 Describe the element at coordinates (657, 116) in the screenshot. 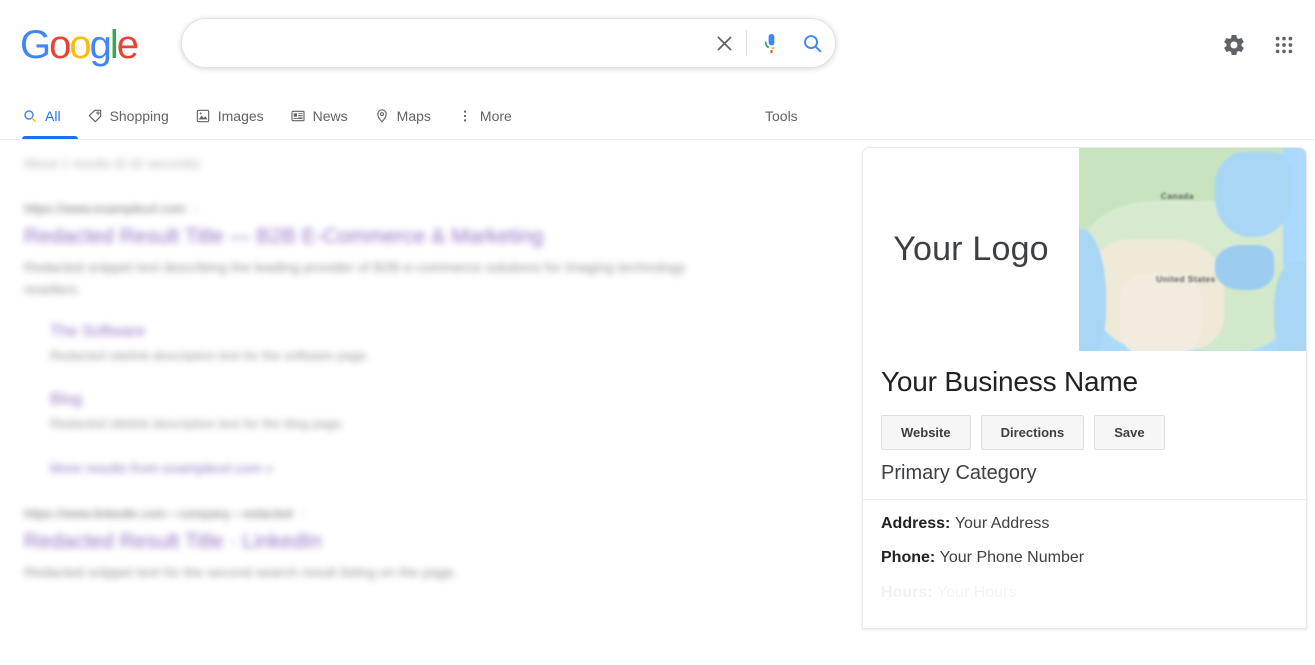

I see `search-nav-bar: All Shopping Images News Maps More Tools` at that location.